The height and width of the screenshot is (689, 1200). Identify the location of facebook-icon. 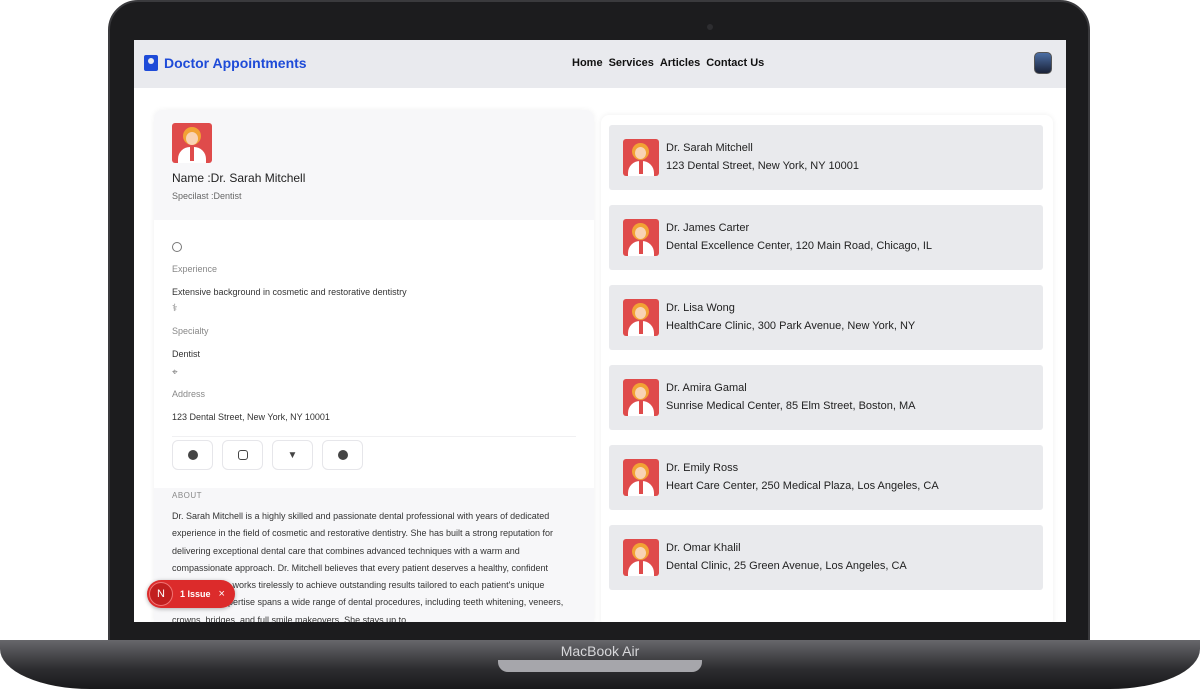
(192, 455).